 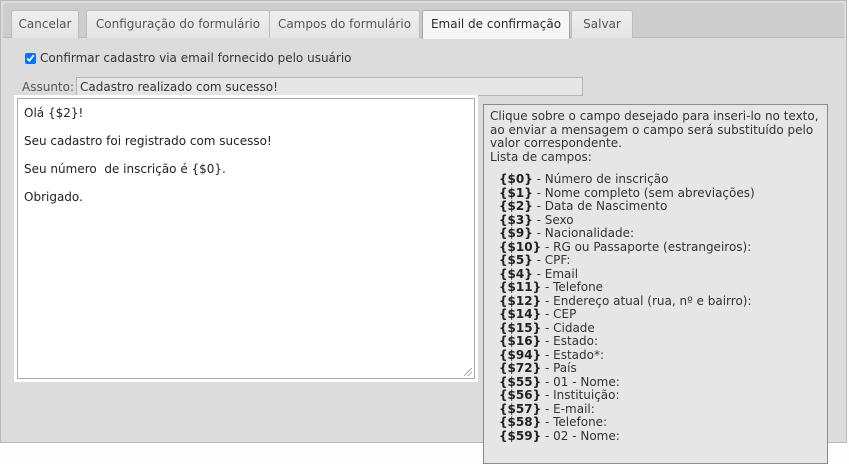 What do you see at coordinates (520, 422) in the screenshot?
I see `field-code: {$58}` at bounding box center [520, 422].